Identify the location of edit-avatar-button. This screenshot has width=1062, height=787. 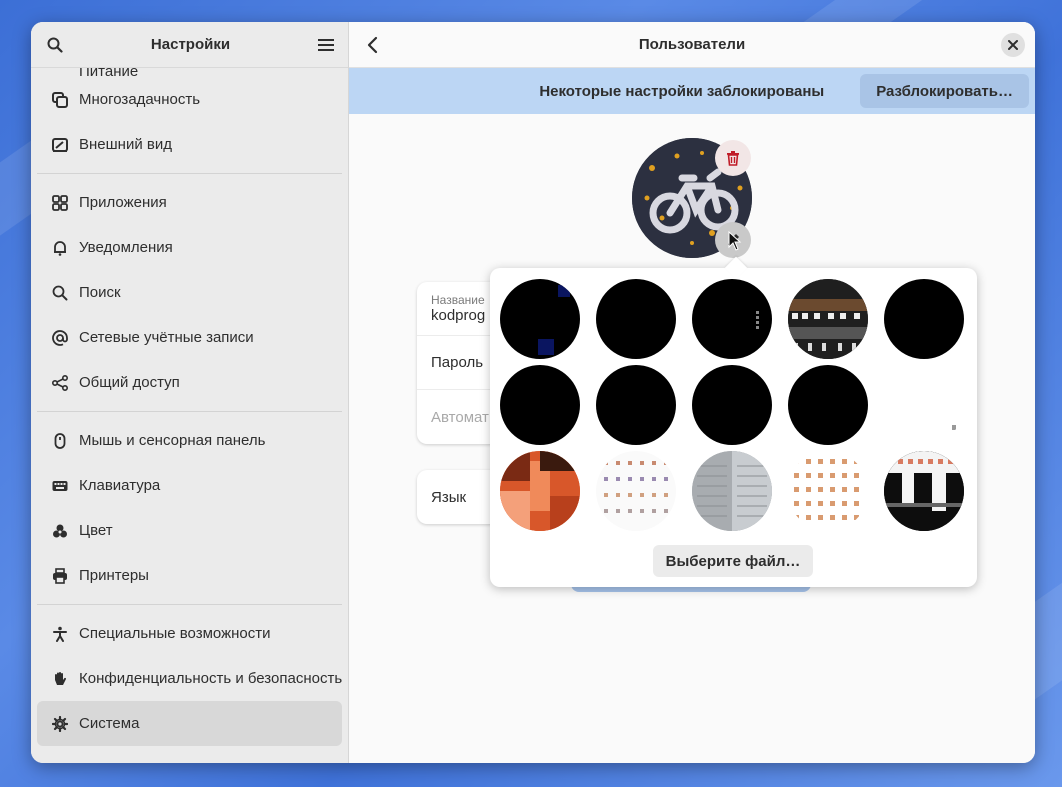
(733, 240).